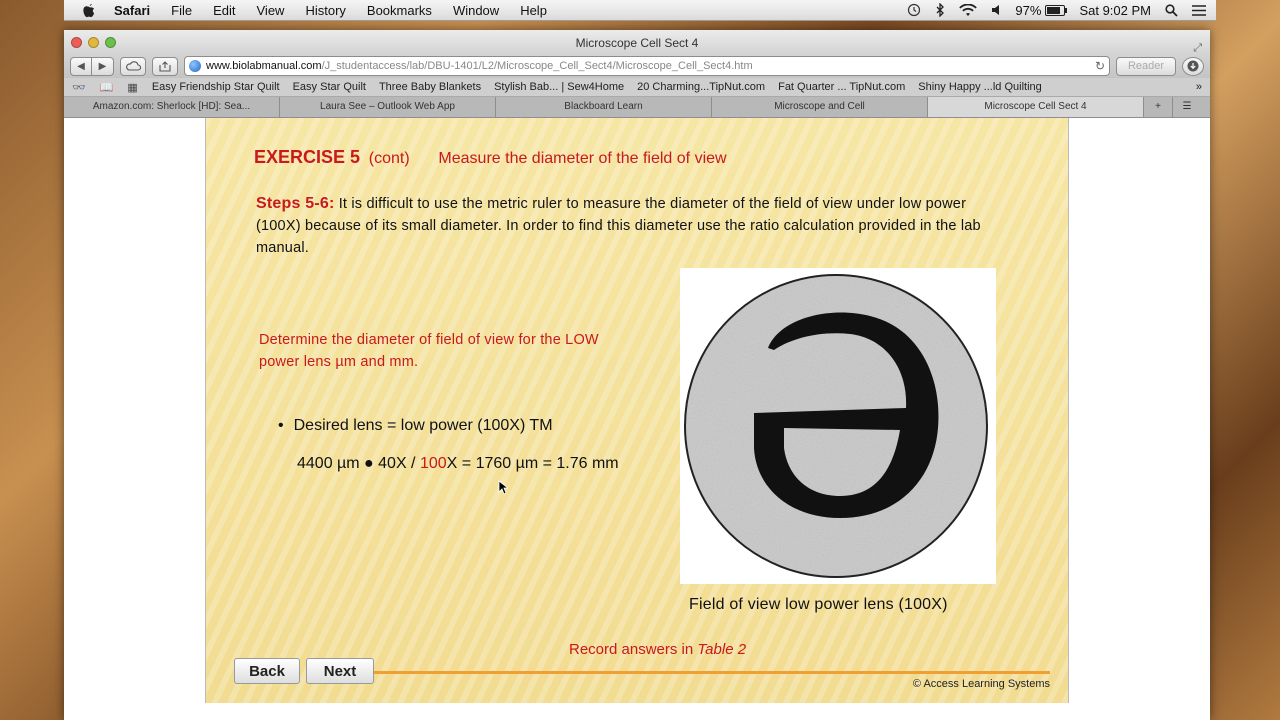  What do you see at coordinates (430, 87) in the screenshot?
I see `bookmark-item: Three Baby Blankets` at bounding box center [430, 87].